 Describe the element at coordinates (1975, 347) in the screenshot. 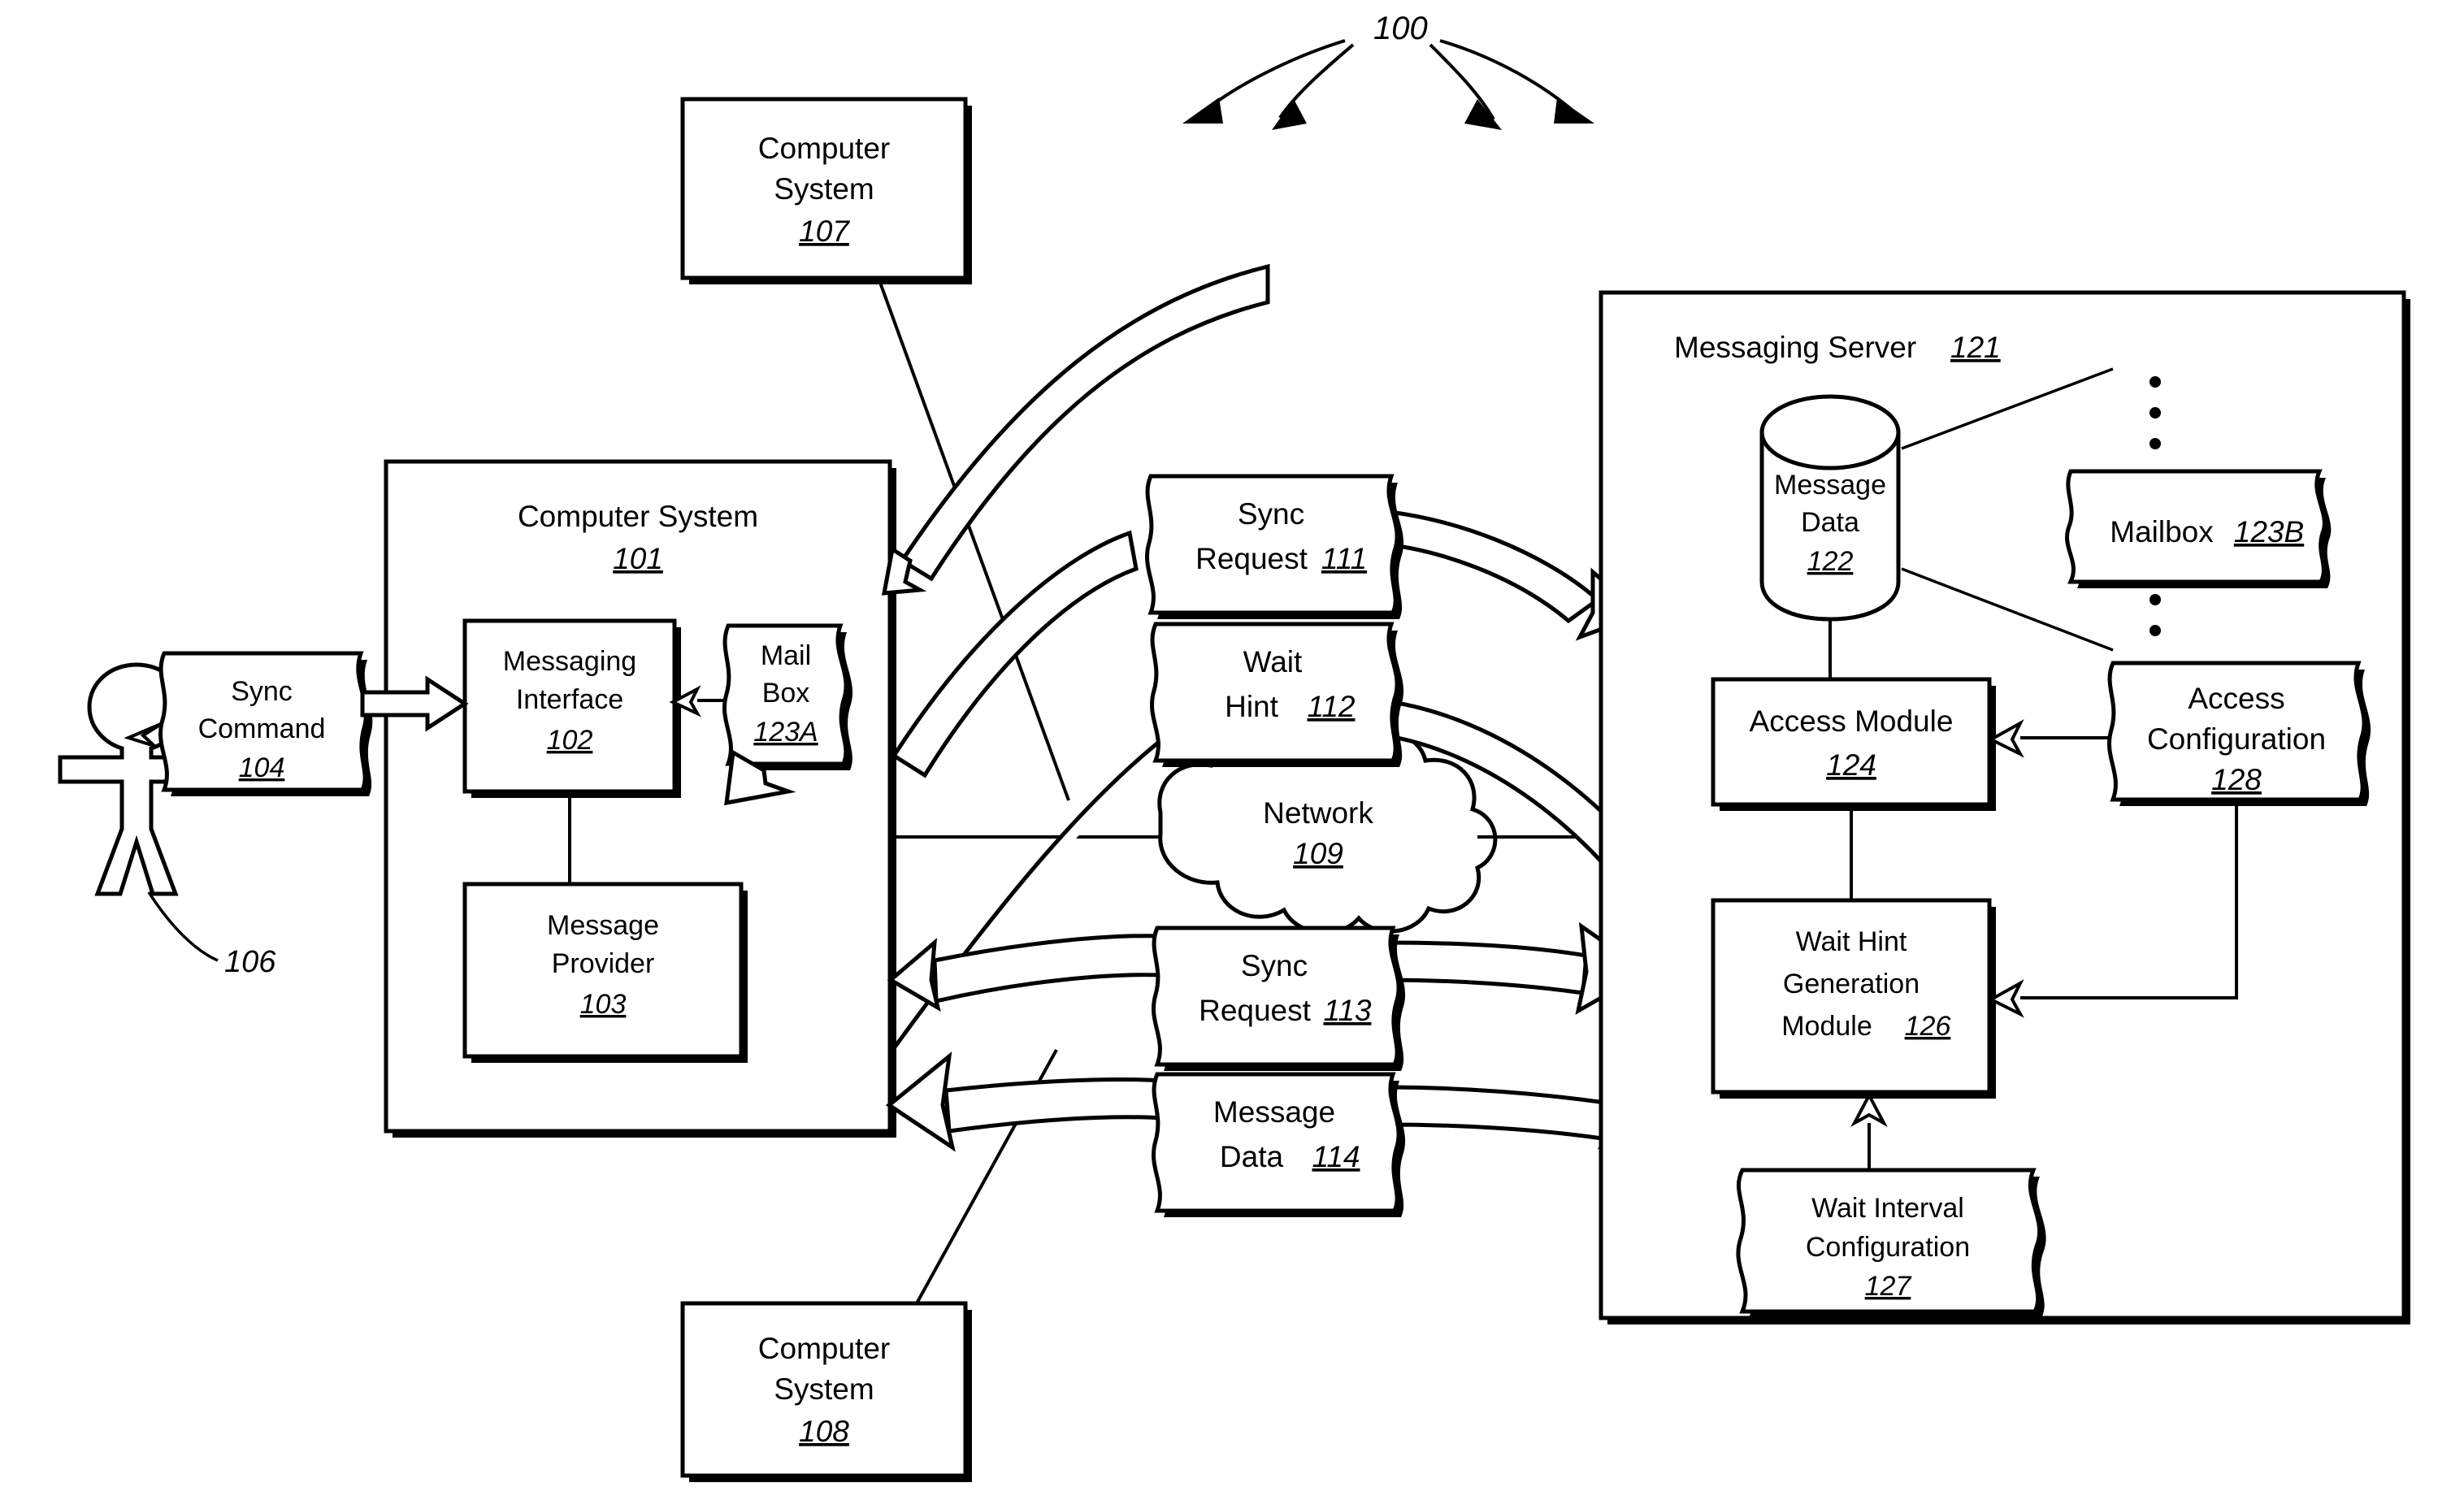

I see `messaging-server-ref: 121` at that location.